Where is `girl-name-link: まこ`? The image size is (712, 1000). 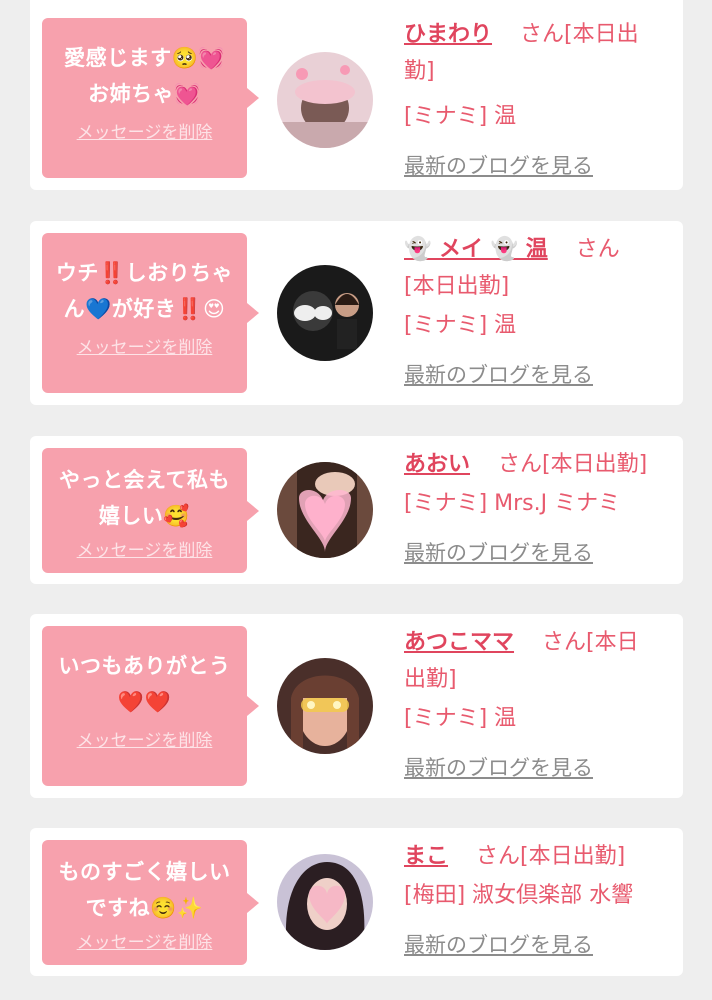
girl-name-link: まこ is located at coordinates (426, 856).